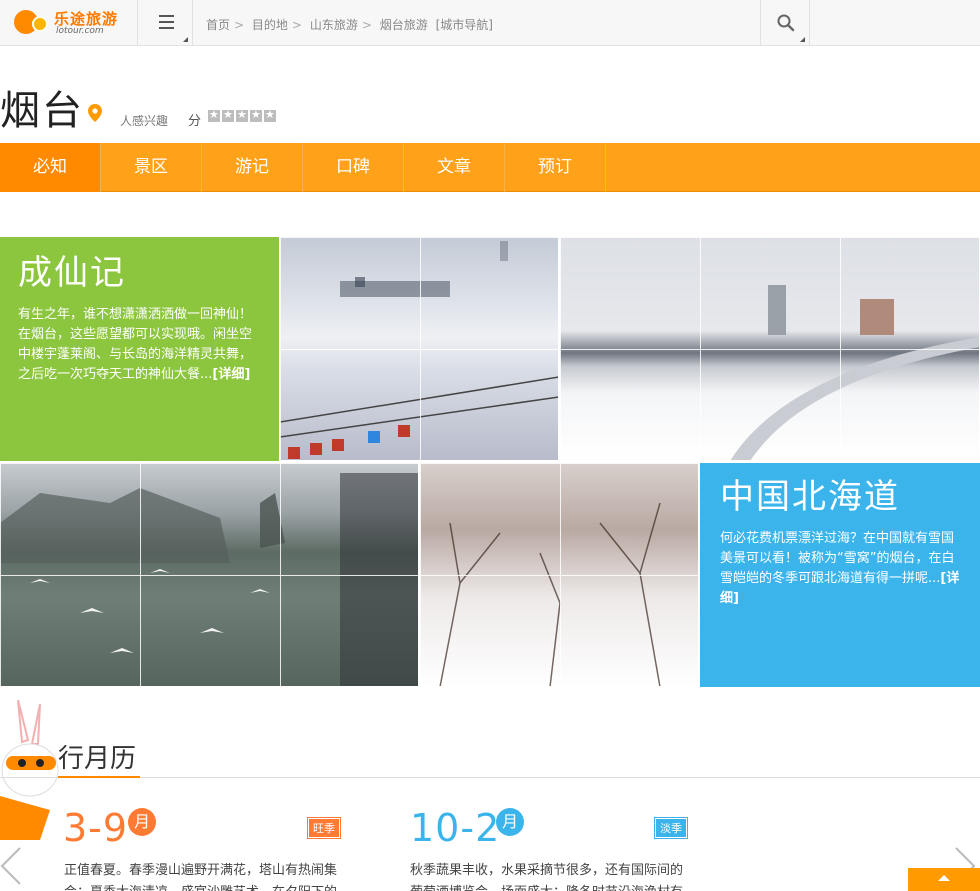  Describe the element at coordinates (80, 31) in the screenshot. I see `logo-domain: lotour.com` at that location.